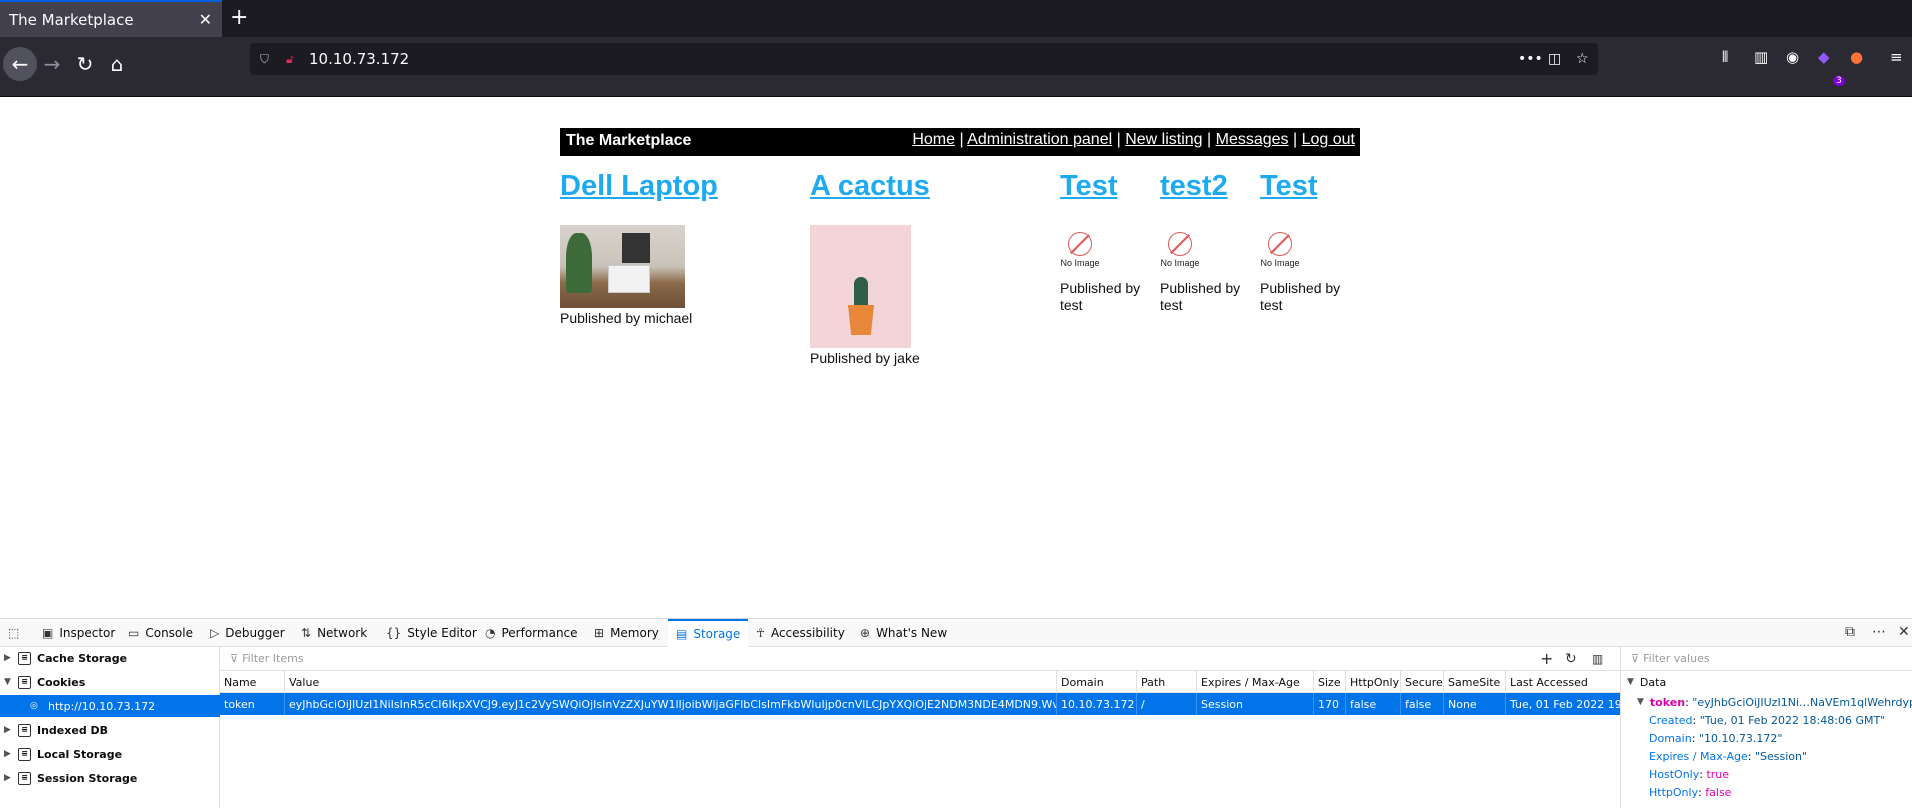 Image resolution: width=1912 pixels, height=808 pixels. Describe the element at coordinates (252, 682) in the screenshot. I see `column-header: Name` at that location.